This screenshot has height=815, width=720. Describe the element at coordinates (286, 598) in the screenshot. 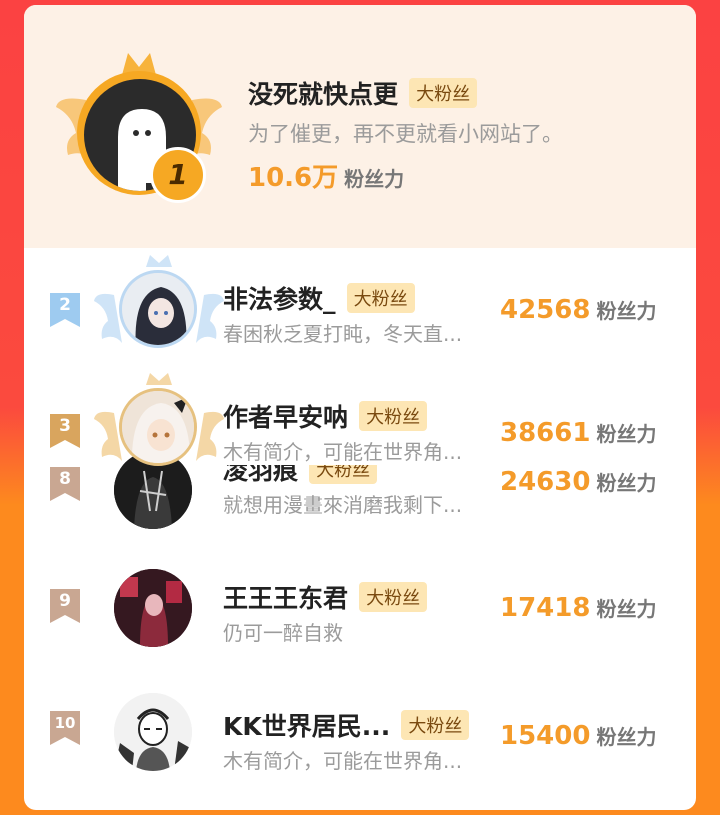

I see `user-name: 王王王东君` at that location.